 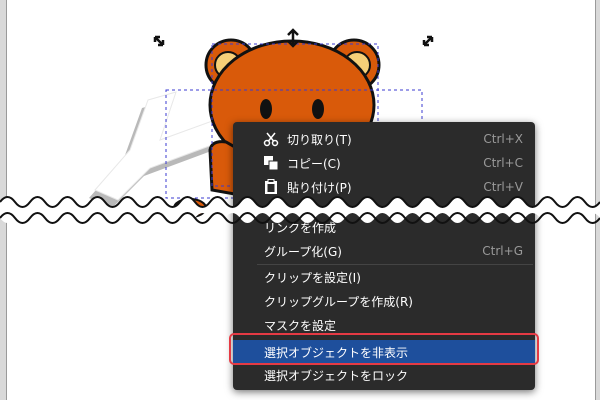 I want to click on menu-item-label: マスクを設定, so click(x=300, y=325).